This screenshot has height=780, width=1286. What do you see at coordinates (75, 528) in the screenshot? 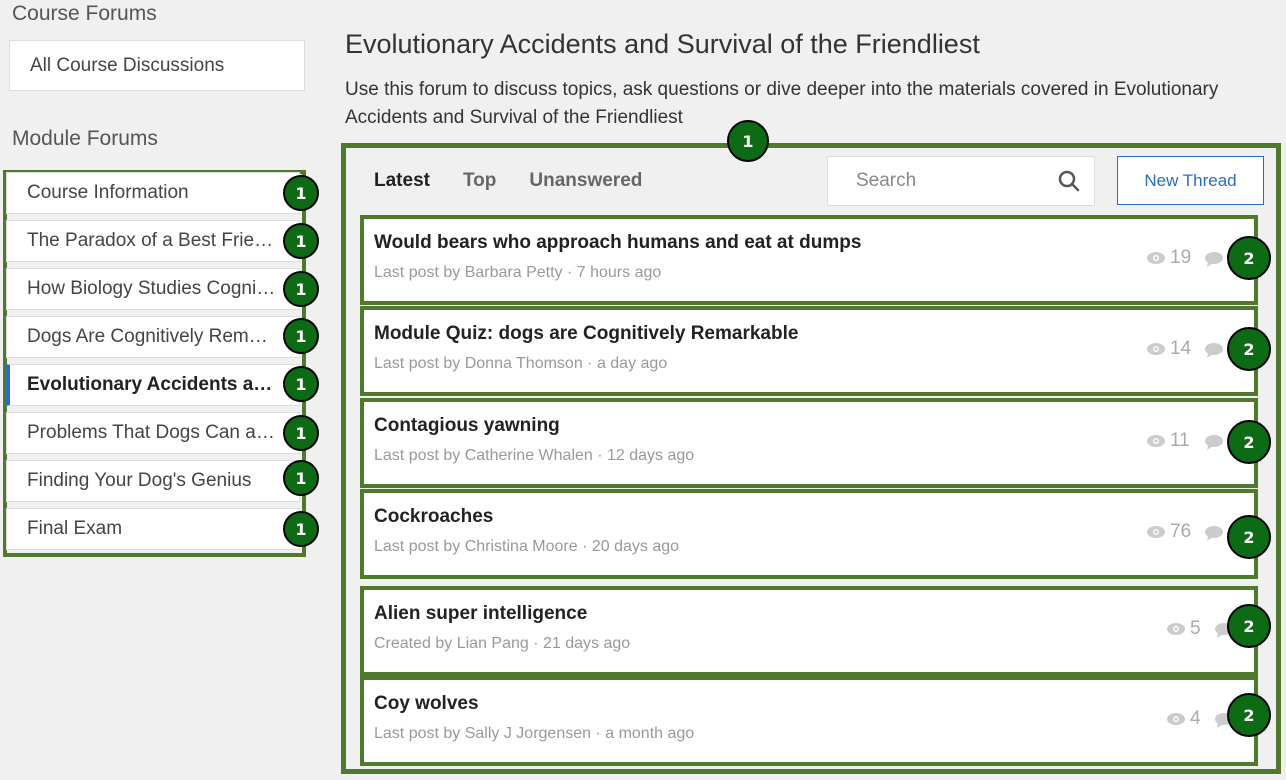
I see `module-item-label: Final Exam` at bounding box center [75, 528].